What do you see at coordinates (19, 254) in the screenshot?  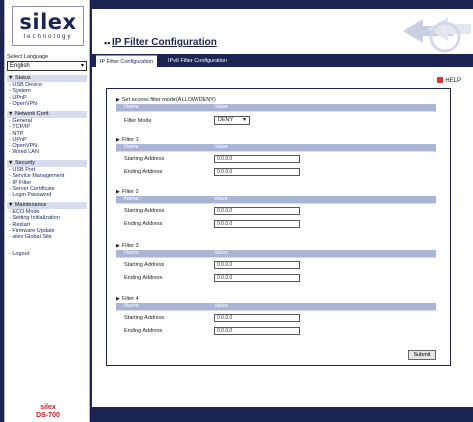 I see `logout-link: - Logout` at bounding box center [19, 254].